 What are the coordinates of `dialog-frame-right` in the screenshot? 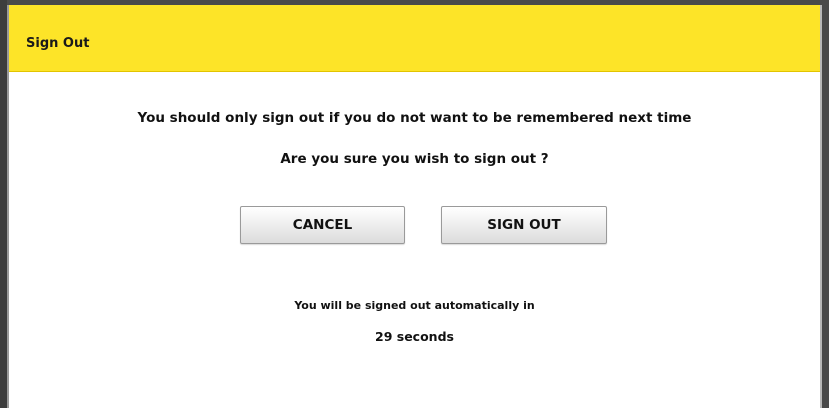 It's located at (825, 204).